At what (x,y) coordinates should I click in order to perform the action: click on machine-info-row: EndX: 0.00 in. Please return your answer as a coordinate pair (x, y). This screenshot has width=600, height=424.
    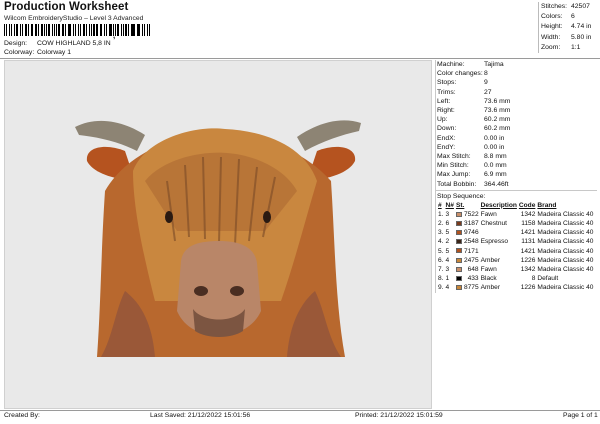
    Looking at the image, I should click on (516, 138).